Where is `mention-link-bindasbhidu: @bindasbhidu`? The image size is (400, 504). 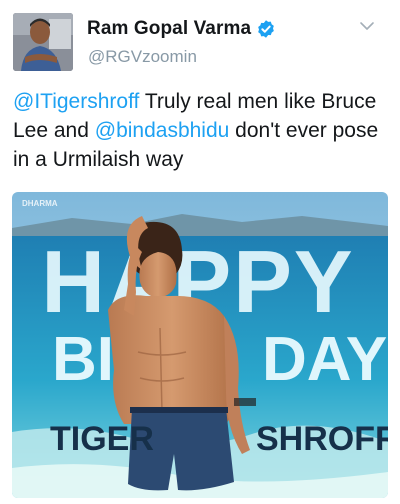
mention-link-bindasbhidu: @bindasbhidu is located at coordinates (162, 130).